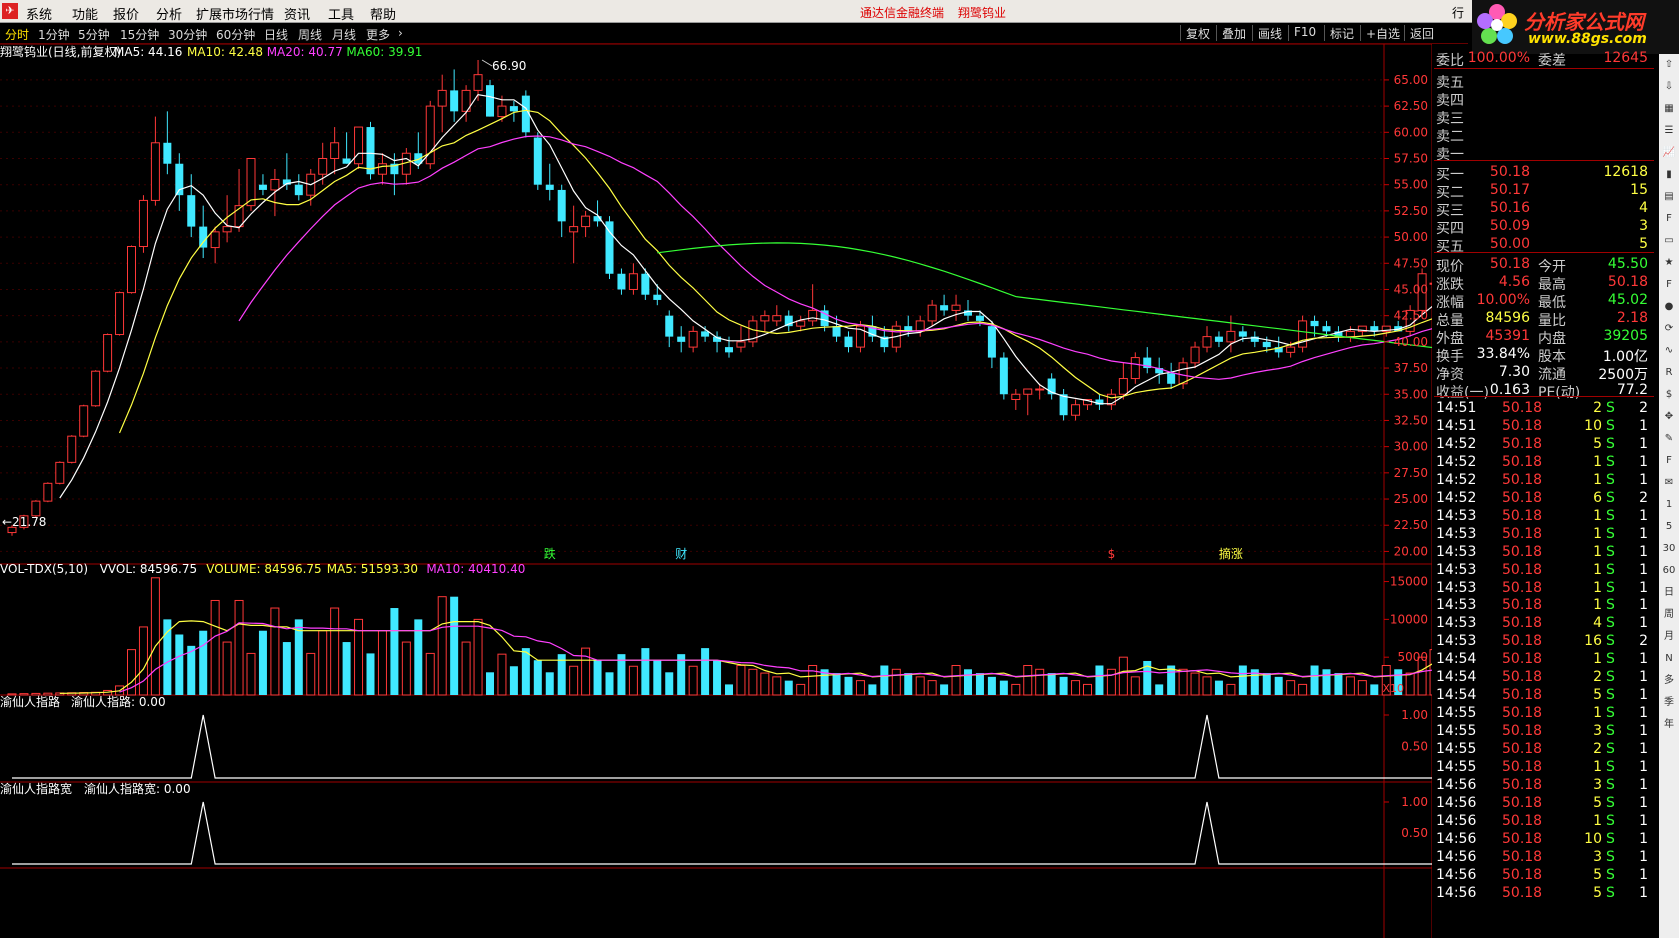 The height and width of the screenshot is (938, 1679). I want to click on trade-vol: 1, so click(1597, 767).